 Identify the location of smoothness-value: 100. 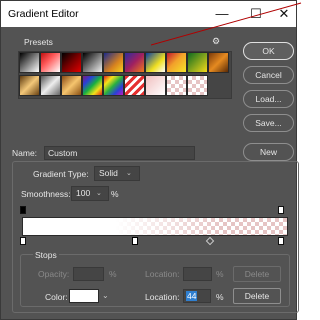
(83, 193).